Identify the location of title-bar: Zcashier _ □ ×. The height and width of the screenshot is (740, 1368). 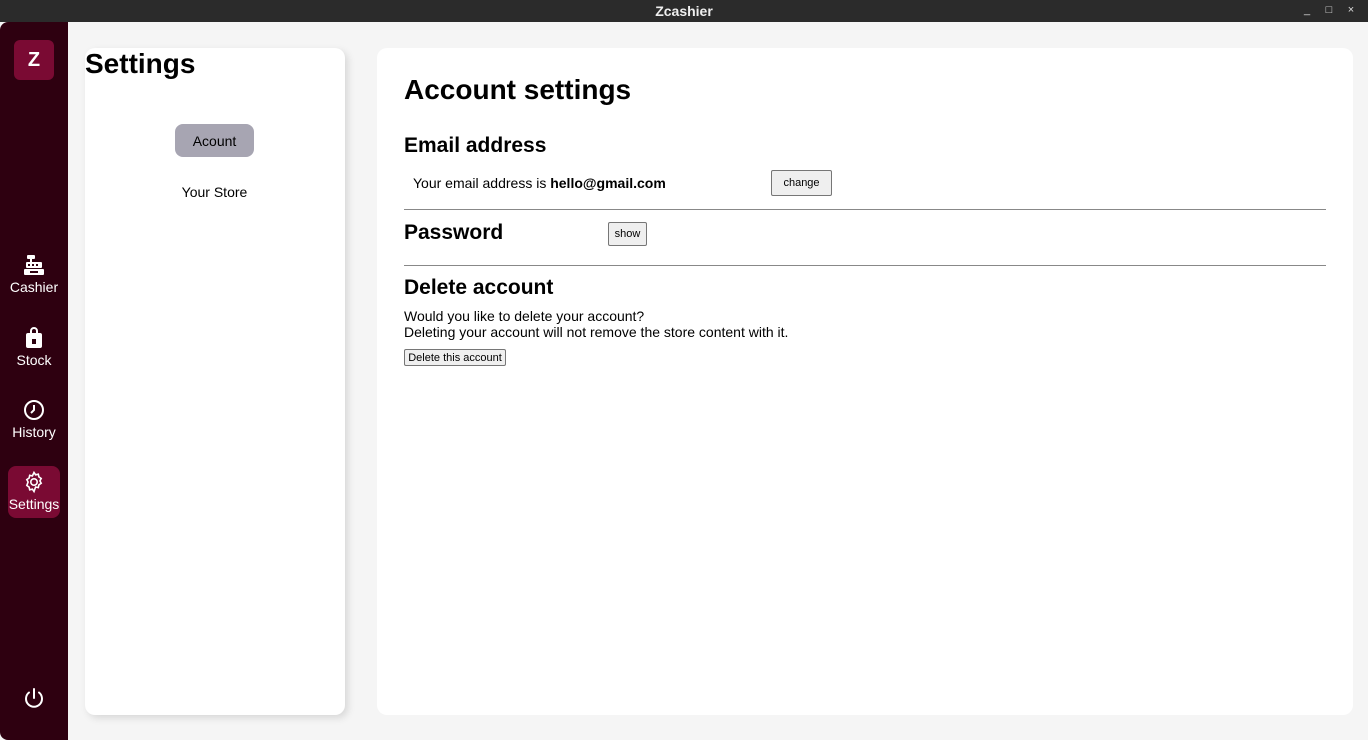
(684, 11).